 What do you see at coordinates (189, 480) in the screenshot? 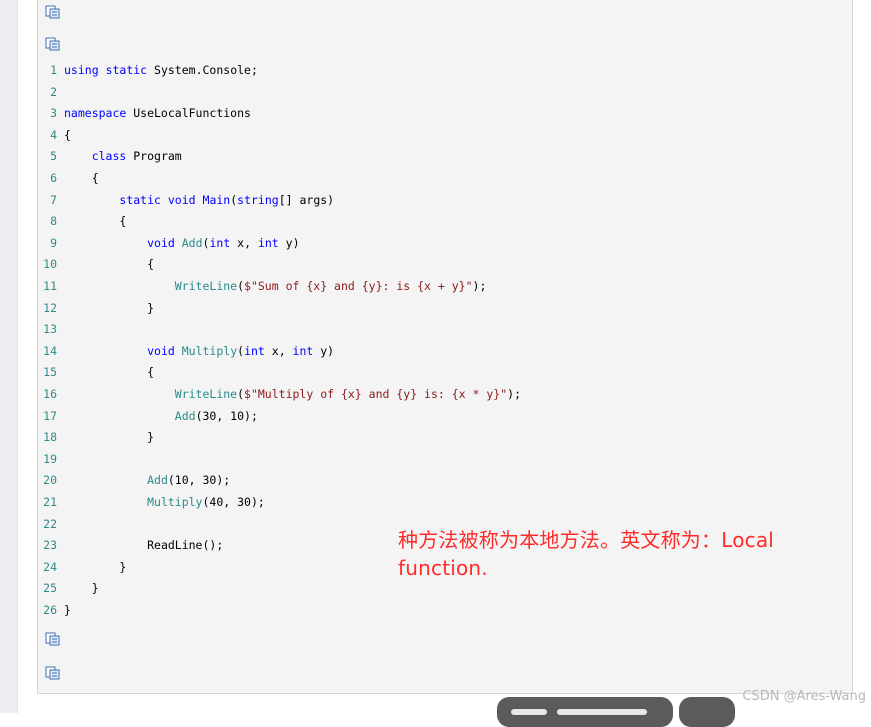
I see `code-text: Add(10, 30);` at bounding box center [189, 480].